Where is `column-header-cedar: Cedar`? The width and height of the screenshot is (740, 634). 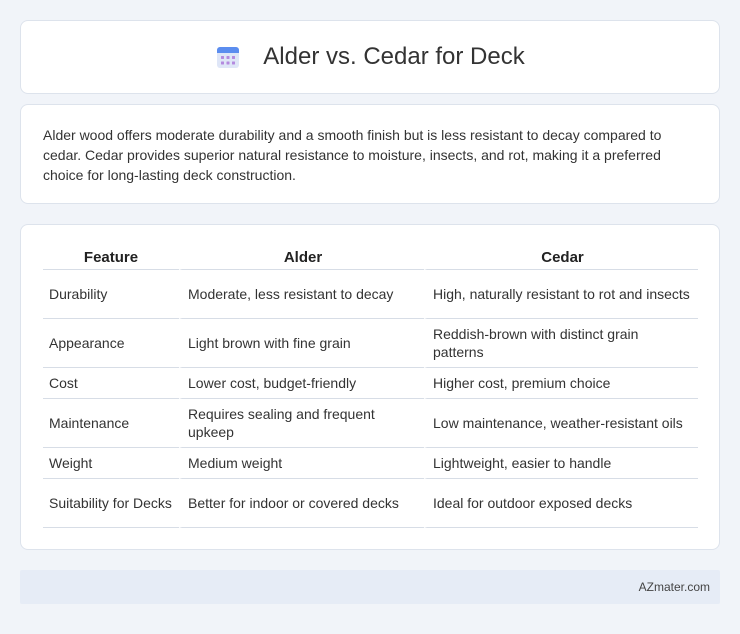 column-header-cedar: Cedar is located at coordinates (561, 257).